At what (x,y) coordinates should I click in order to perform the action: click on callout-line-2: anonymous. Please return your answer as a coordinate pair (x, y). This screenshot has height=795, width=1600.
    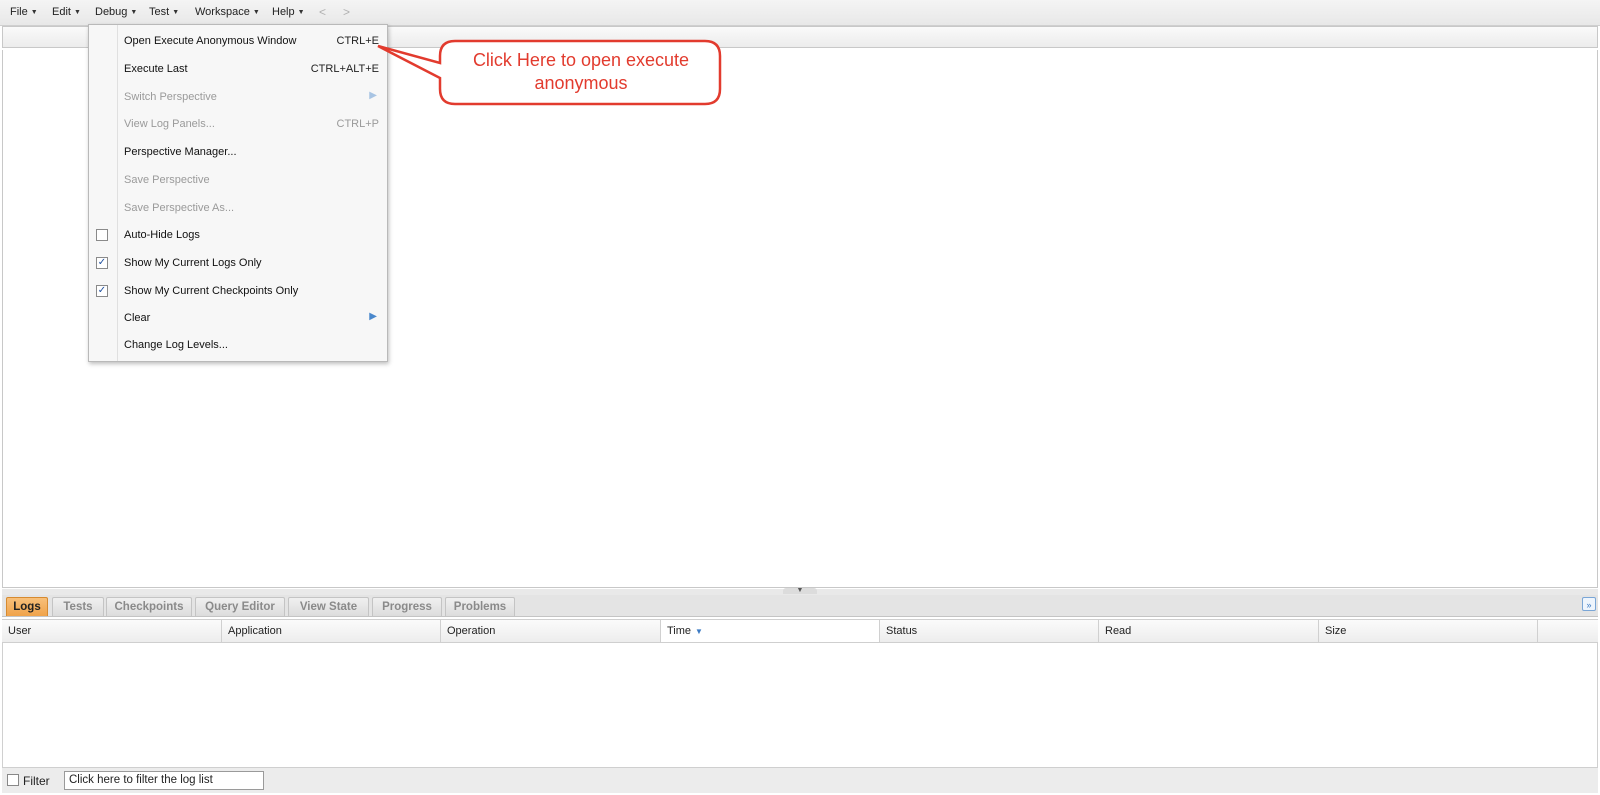
    Looking at the image, I should click on (581, 83).